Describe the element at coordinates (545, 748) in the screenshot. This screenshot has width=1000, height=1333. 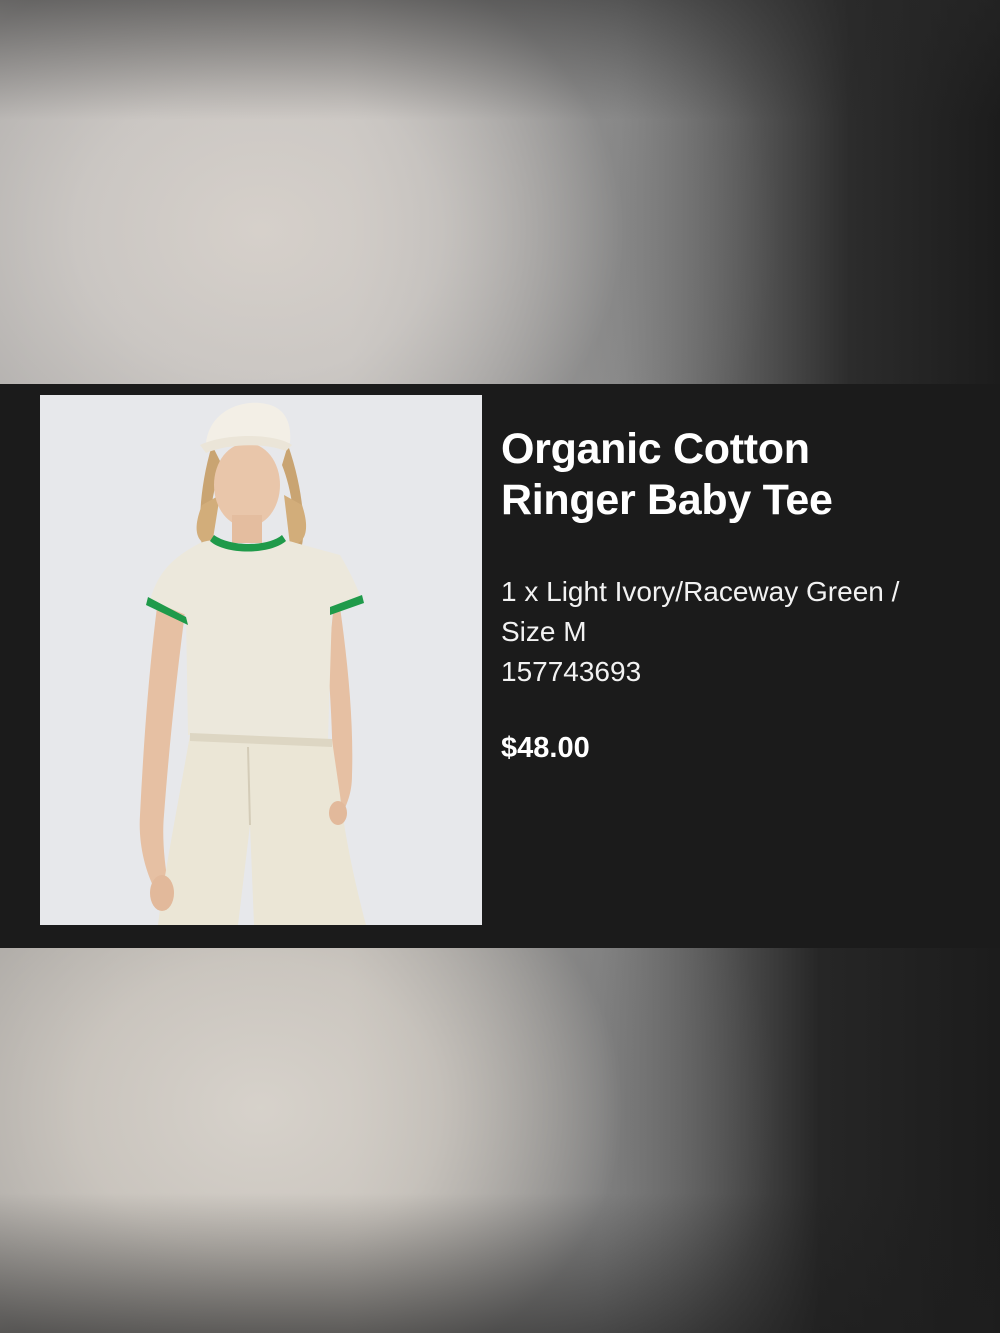
I see `product-price: $48.00` at that location.